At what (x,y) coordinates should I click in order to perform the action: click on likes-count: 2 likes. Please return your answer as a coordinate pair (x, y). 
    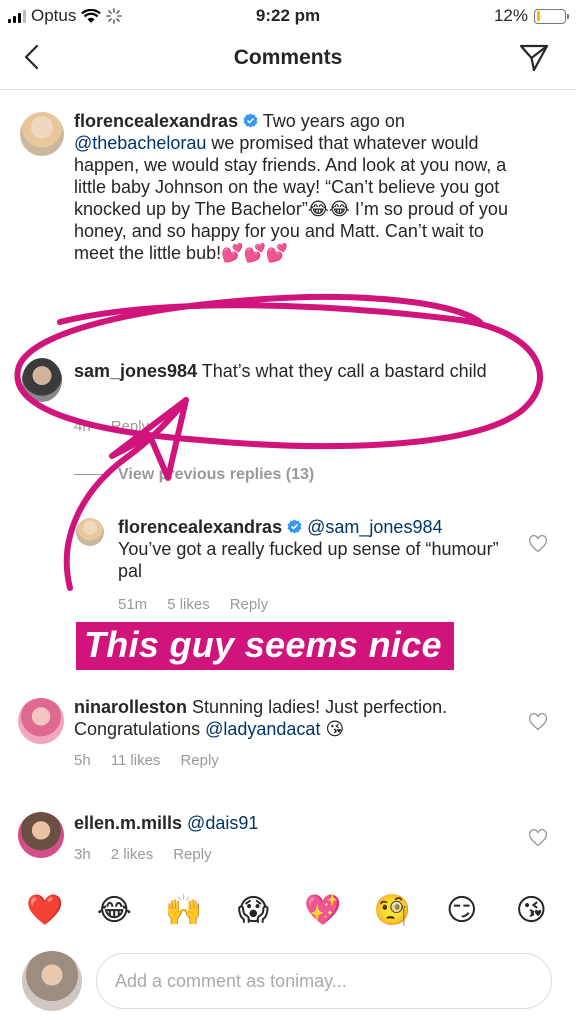
    Looking at the image, I should click on (132, 854).